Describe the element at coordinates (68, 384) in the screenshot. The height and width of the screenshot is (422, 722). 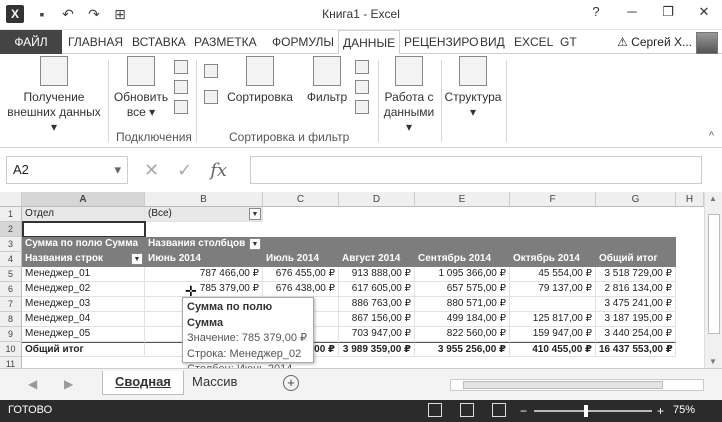
I see `next-sheet-icon: ▶` at that location.